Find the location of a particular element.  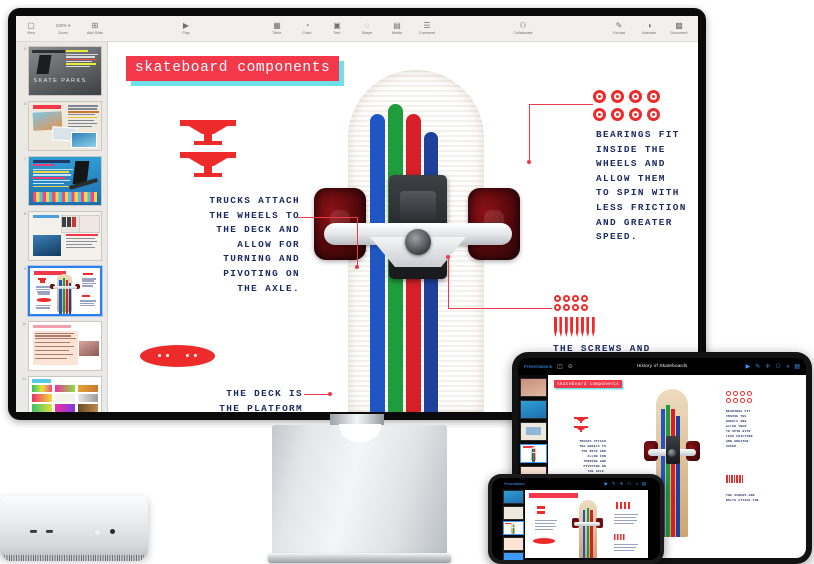

zoom-icon: ⊖ is located at coordinates (570, 366).